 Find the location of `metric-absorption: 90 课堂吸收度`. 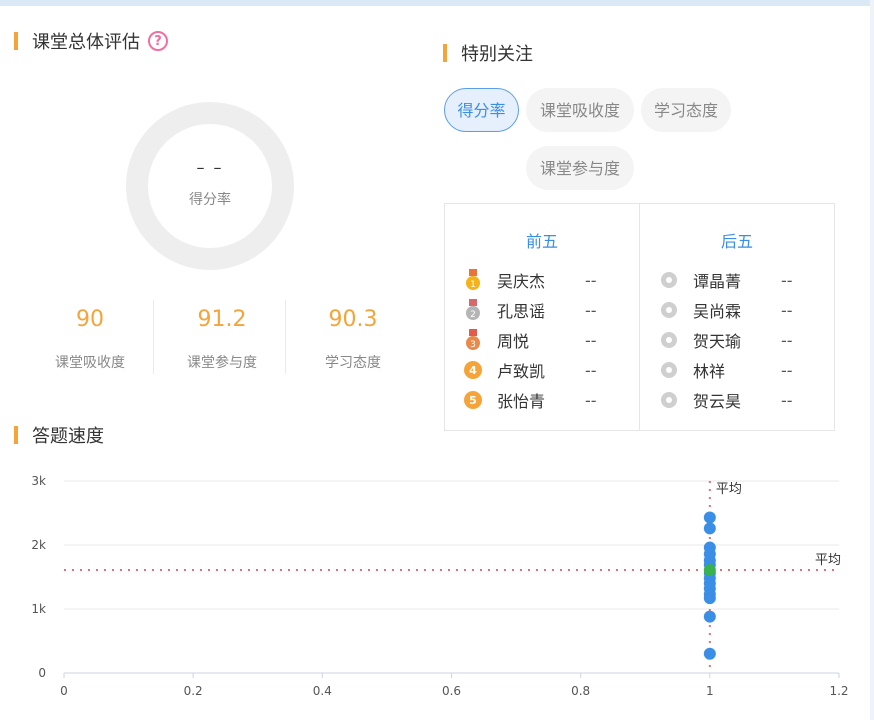

metric-absorption: 90 课堂吸收度 is located at coordinates (90, 336).